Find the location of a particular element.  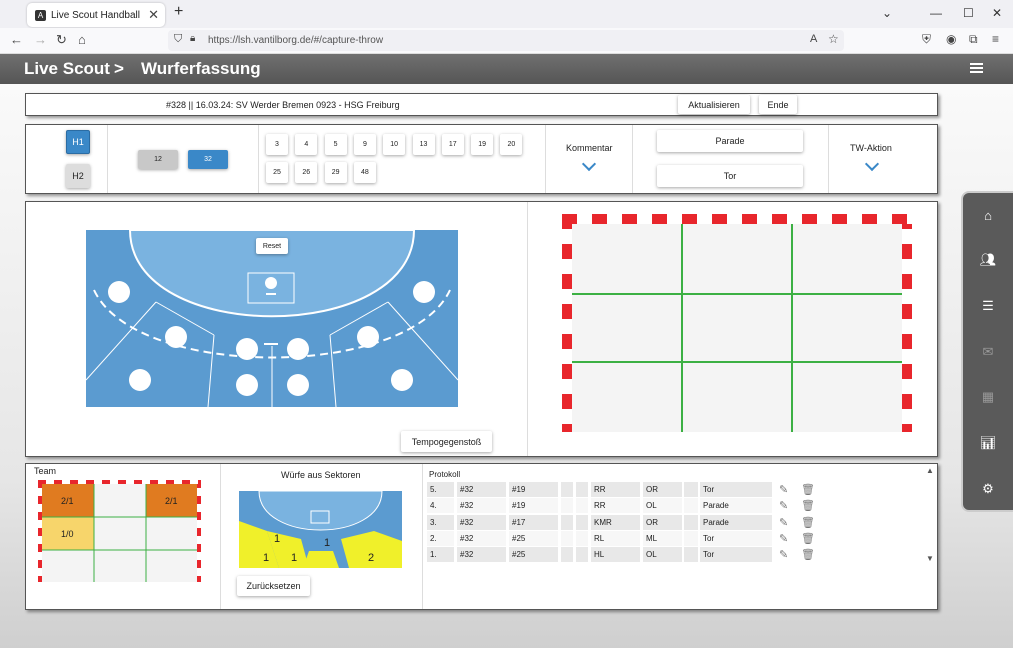

mail-icon: ✉ is located at coordinates (988, 351).